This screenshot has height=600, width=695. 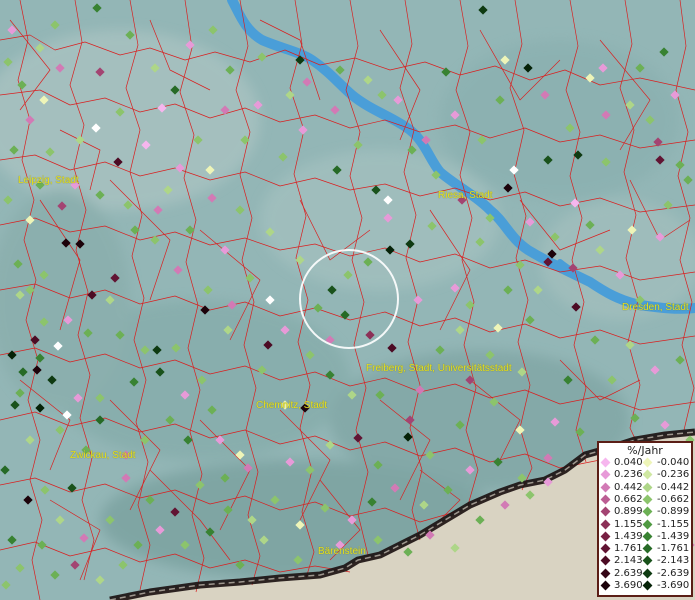 I want to click on legend-row: 1.155 -1.155, so click(x=645, y=525).